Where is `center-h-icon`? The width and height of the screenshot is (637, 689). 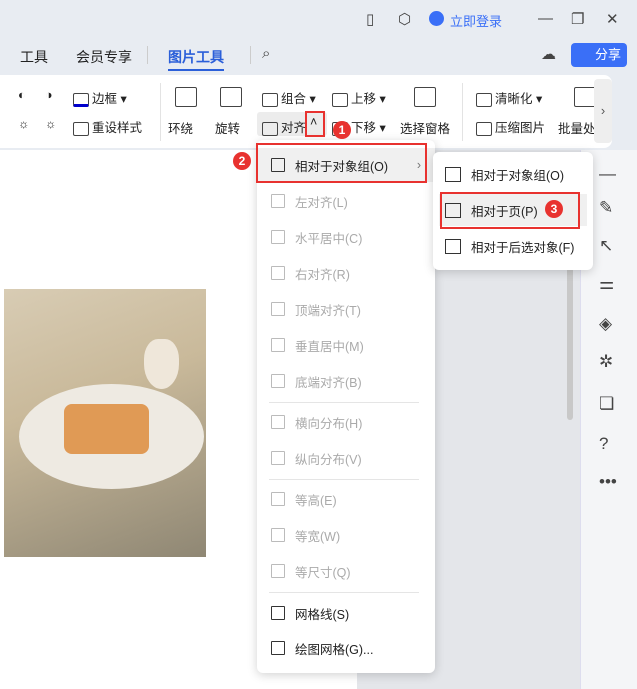
center-h-icon is located at coordinates (278, 237).